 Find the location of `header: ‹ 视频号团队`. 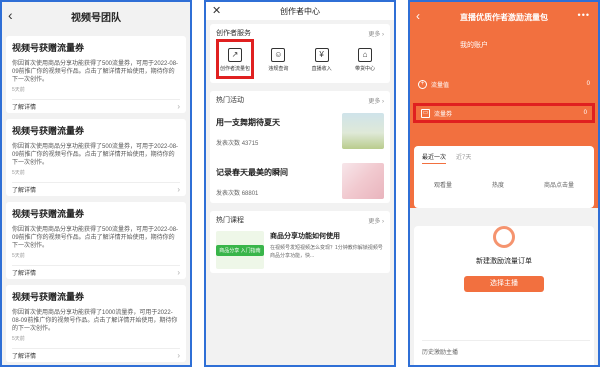

header: ‹ 视频号团队 is located at coordinates (96, 16).